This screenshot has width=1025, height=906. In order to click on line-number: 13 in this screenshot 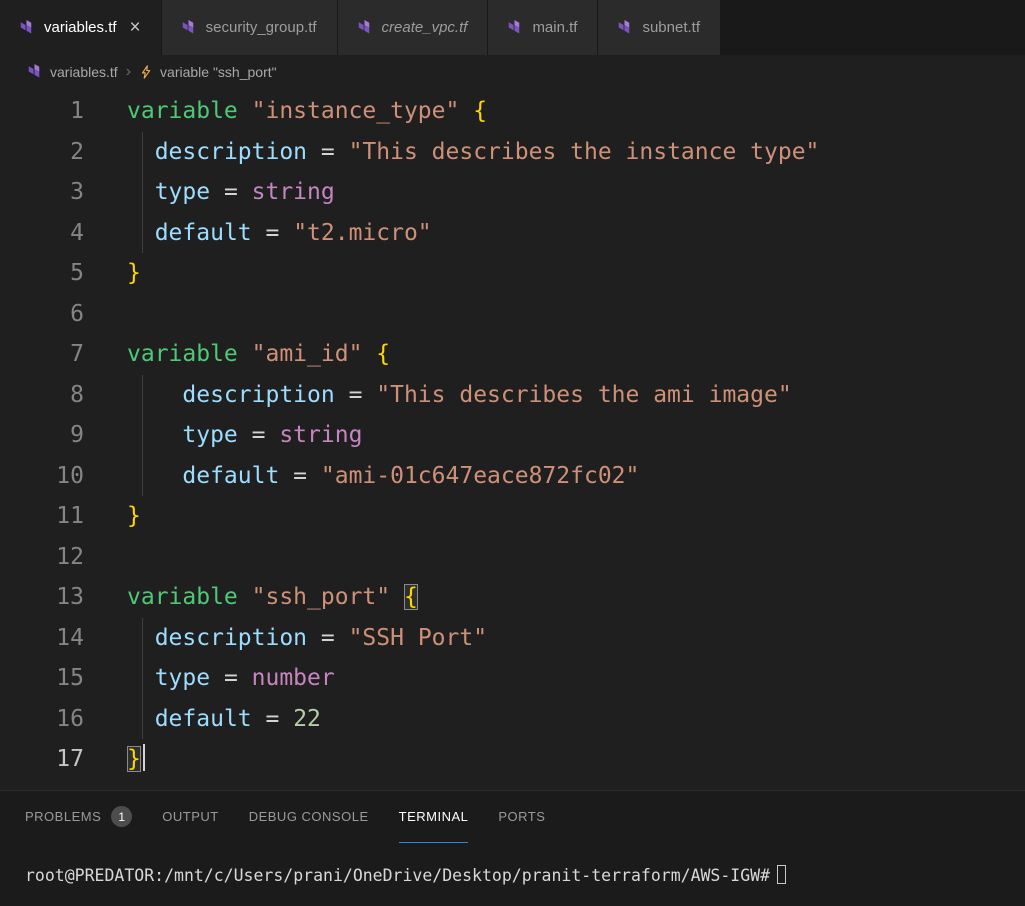, I will do `click(42, 597)`.